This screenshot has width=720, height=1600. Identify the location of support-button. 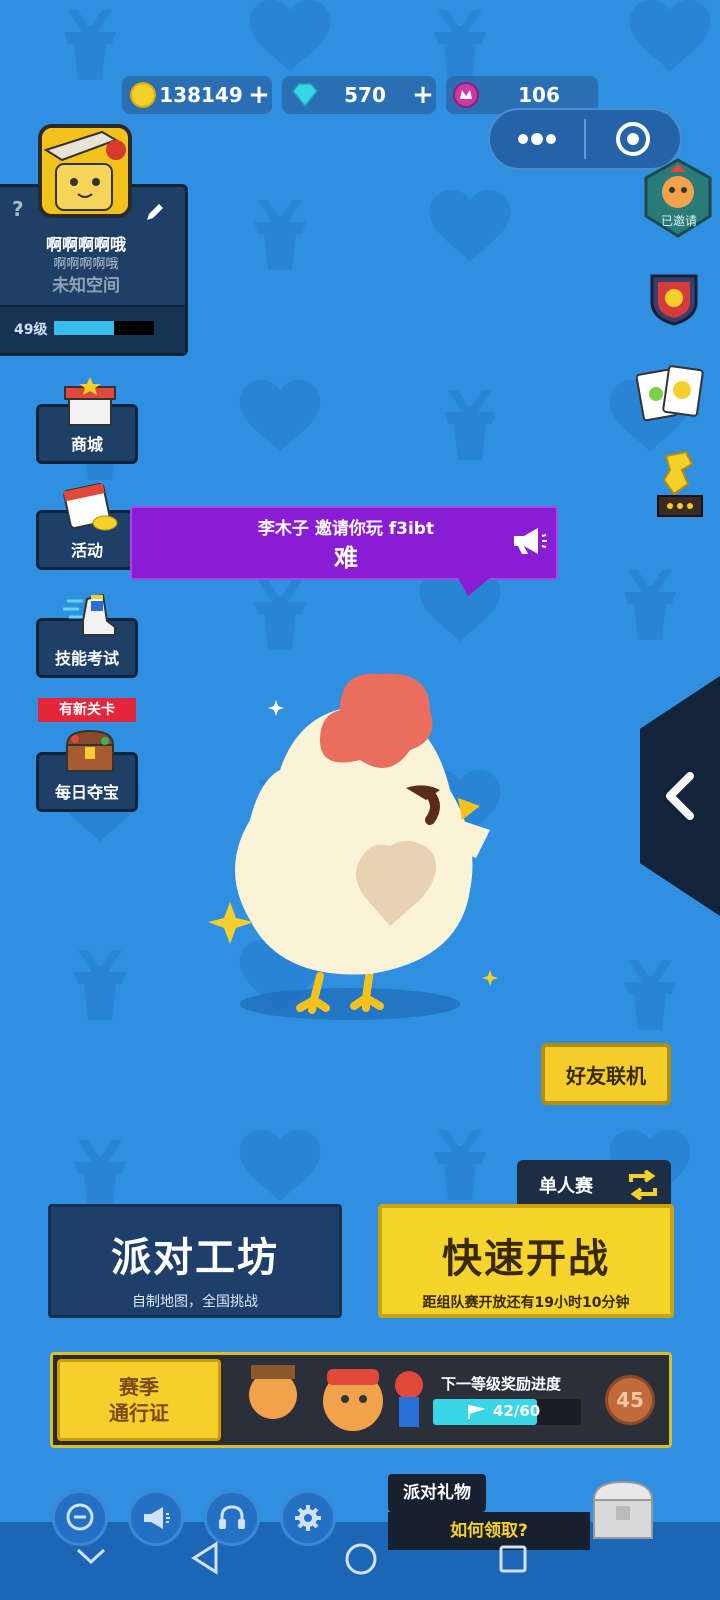
(232, 1518).